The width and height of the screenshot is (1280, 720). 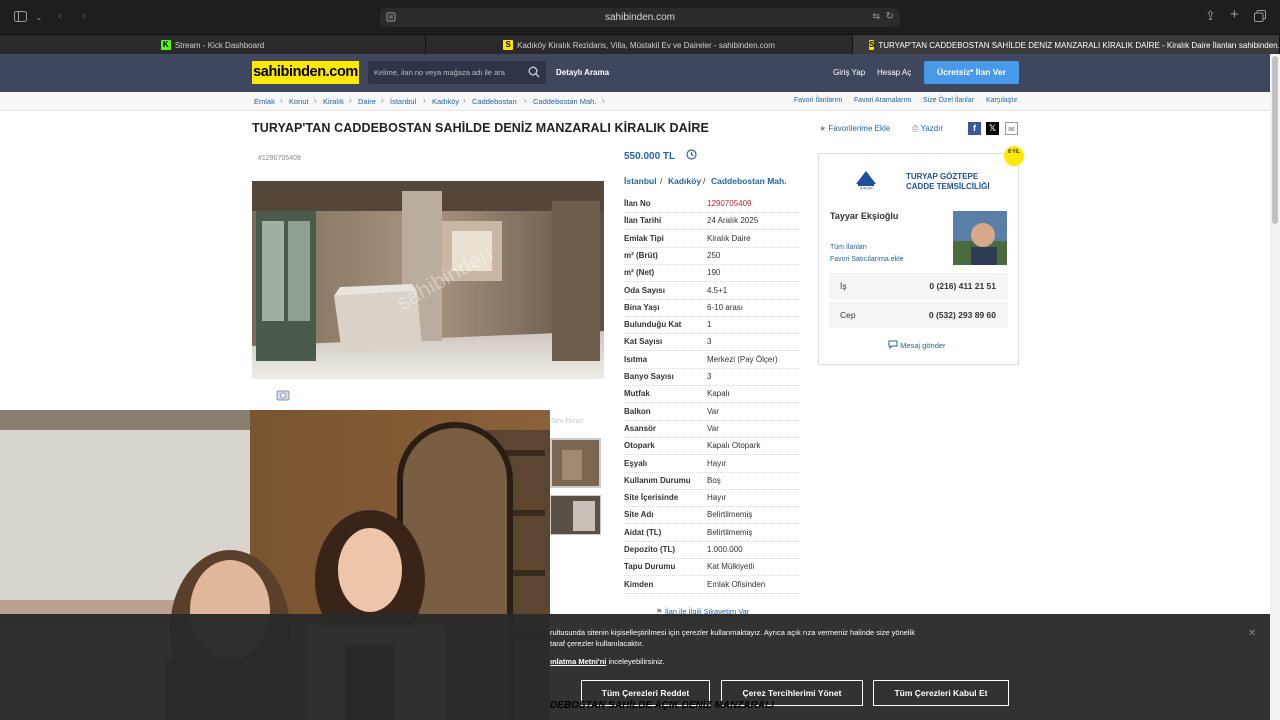 What do you see at coordinates (639, 273) in the screenshot?
I see `property-key: m² (Net)` at bounding box center [639, 273].